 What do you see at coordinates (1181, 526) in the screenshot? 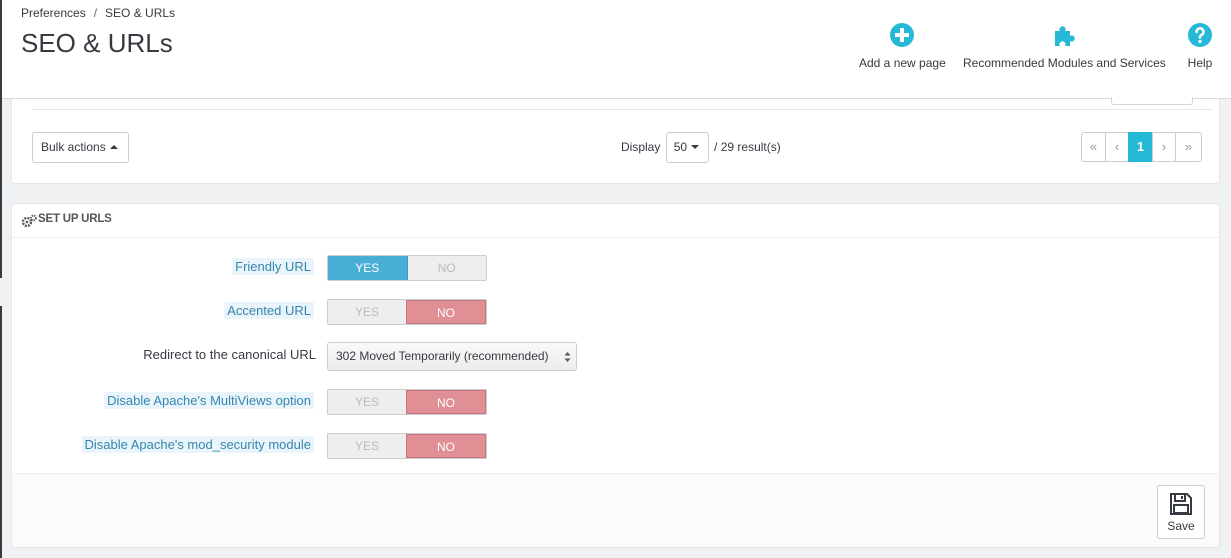
I see `save-label: Save` at bounding box center [1181, 526].